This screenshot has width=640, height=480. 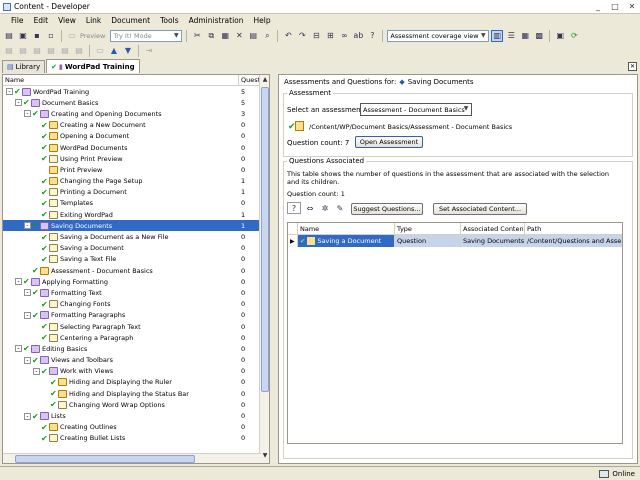 I want to click on expand-icon: ⊞, so click(x=330, y=36).